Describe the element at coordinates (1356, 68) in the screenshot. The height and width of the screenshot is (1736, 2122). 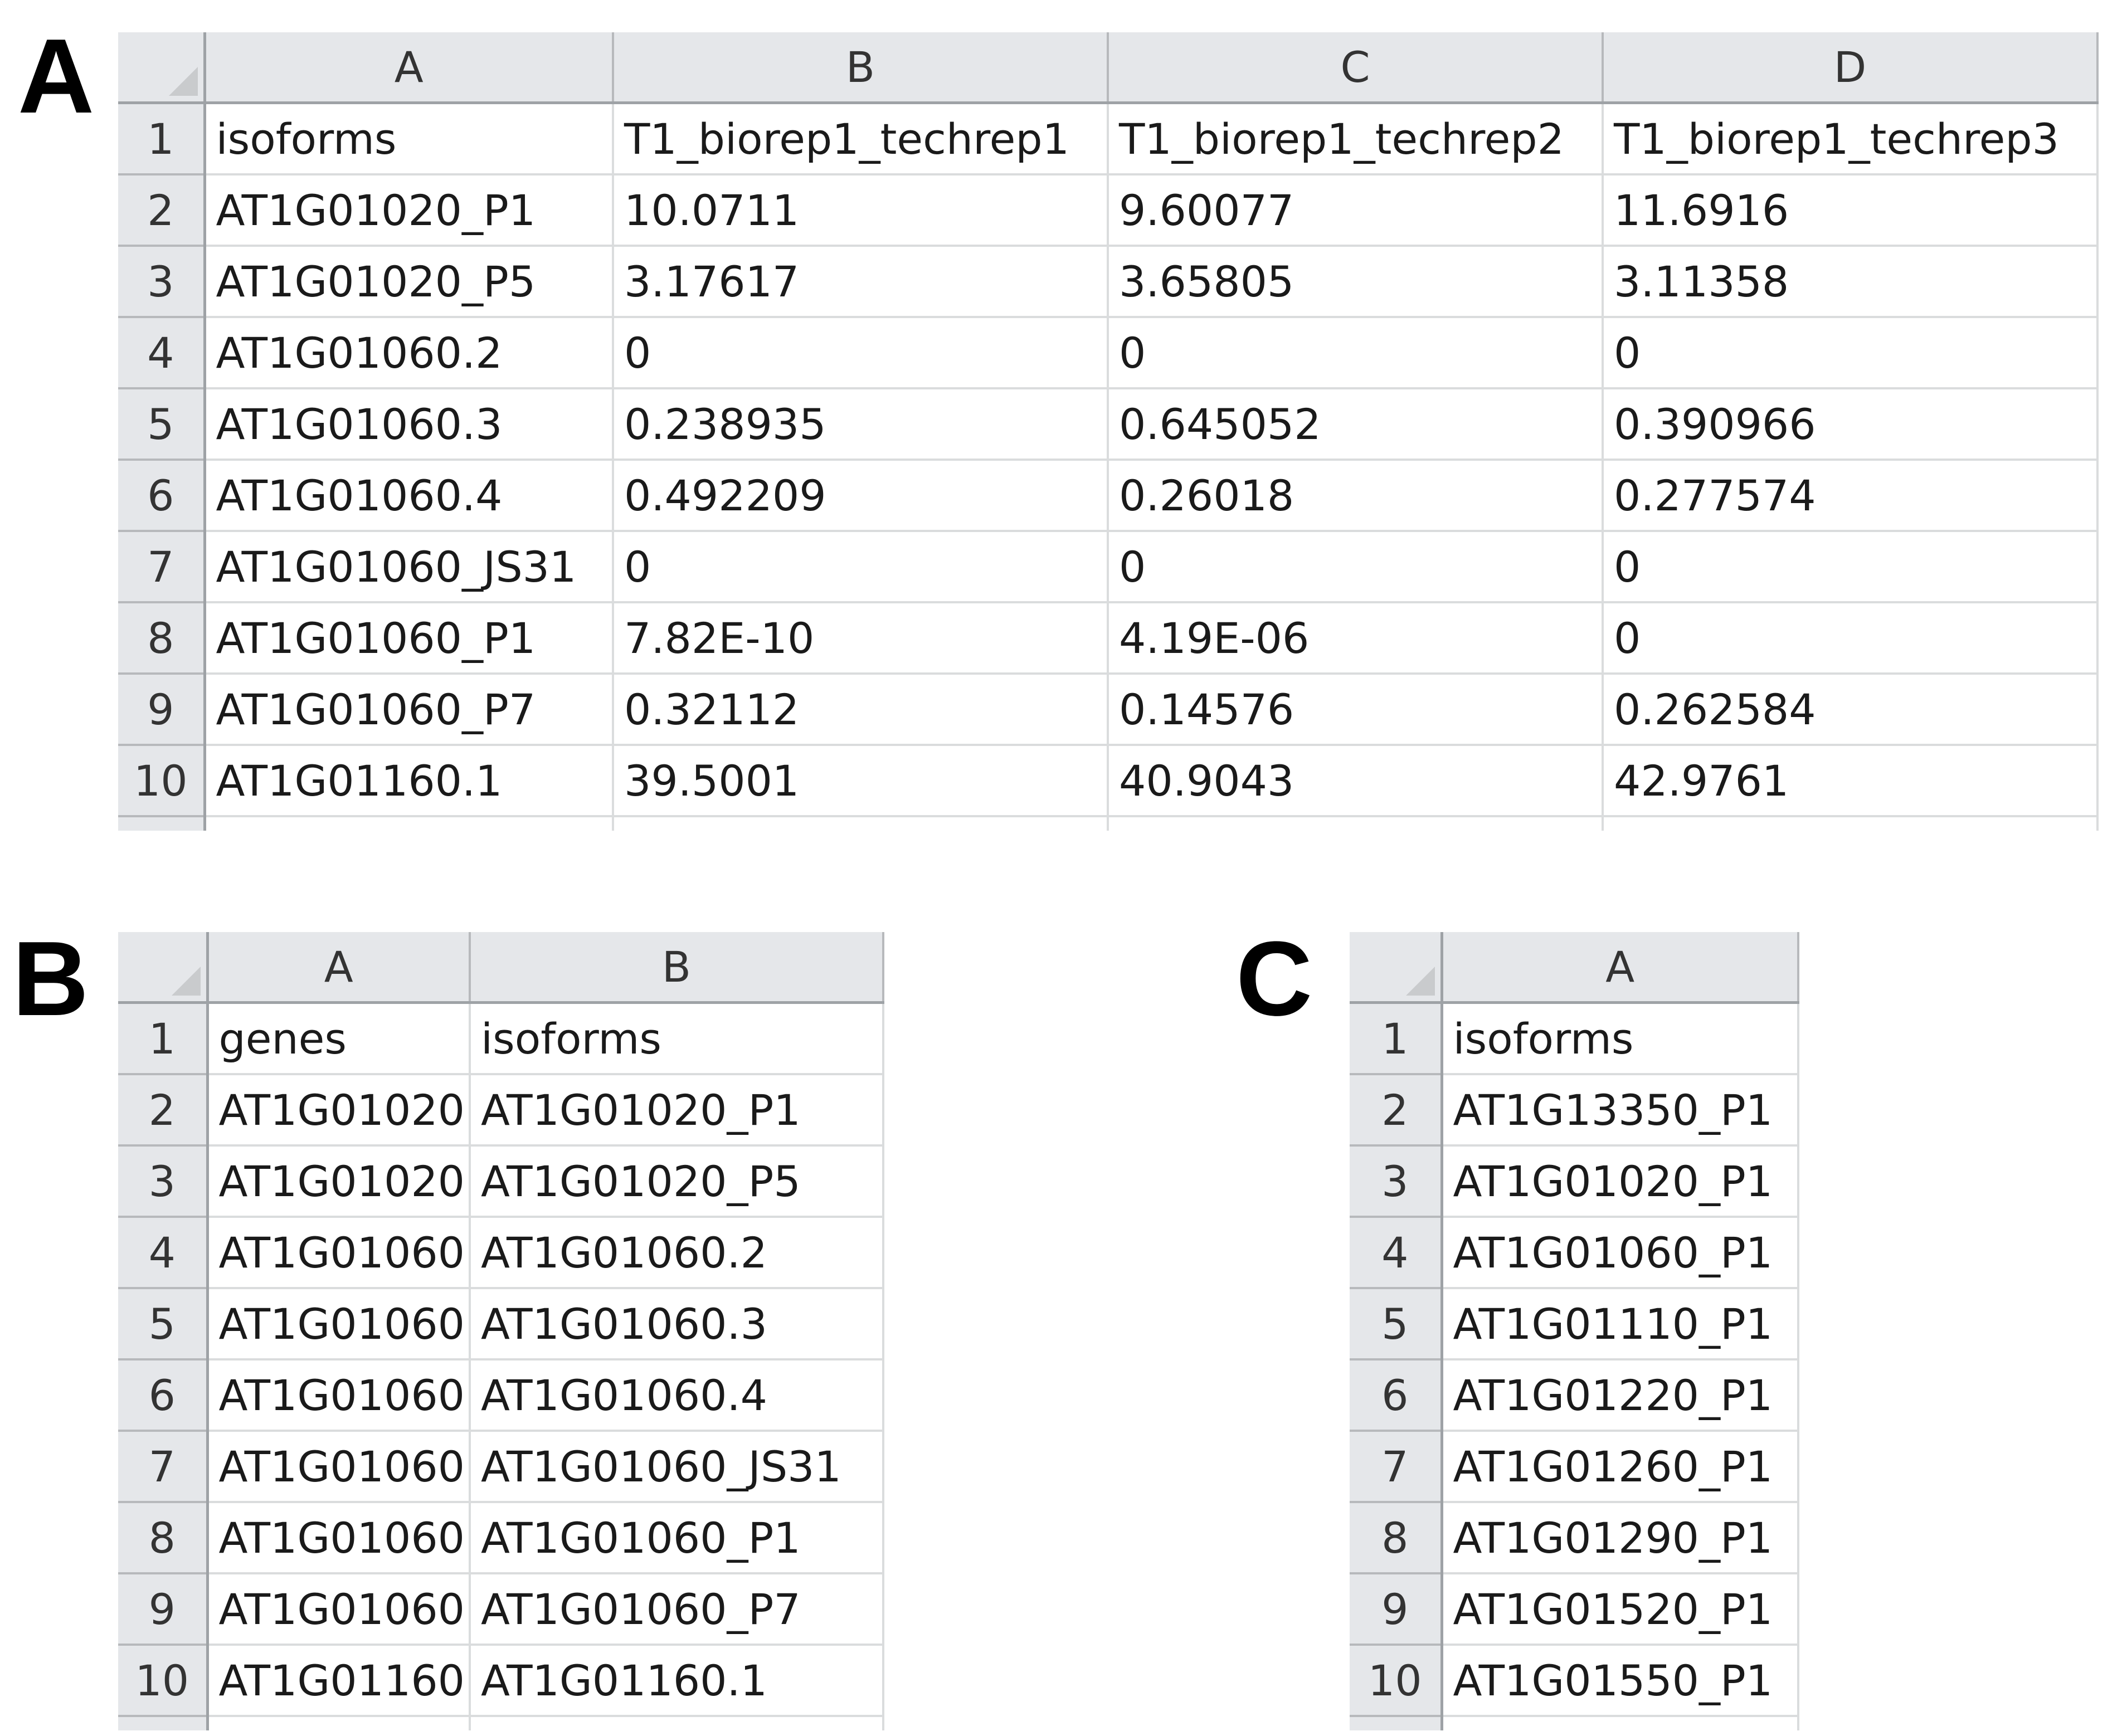
I see `column-header-c: C` at that location.